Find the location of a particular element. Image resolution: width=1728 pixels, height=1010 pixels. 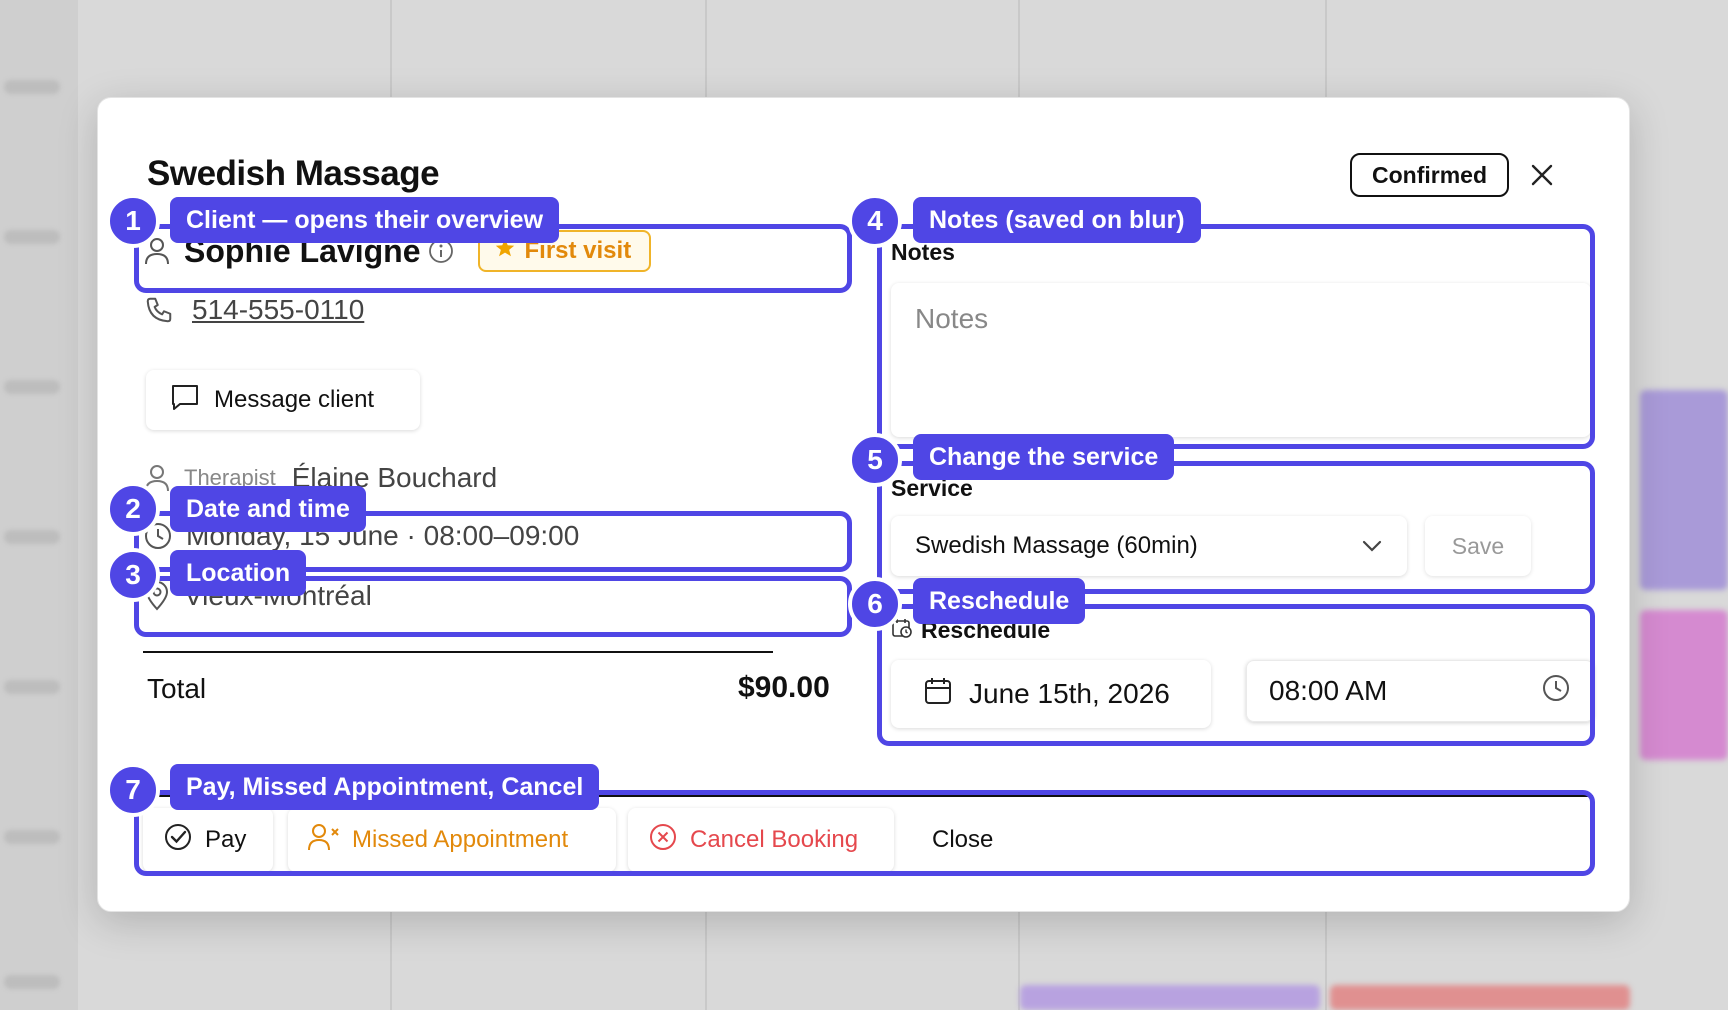

reschedule-date-picker: June 15th, 2026 is located at coordinates (1051, 694).